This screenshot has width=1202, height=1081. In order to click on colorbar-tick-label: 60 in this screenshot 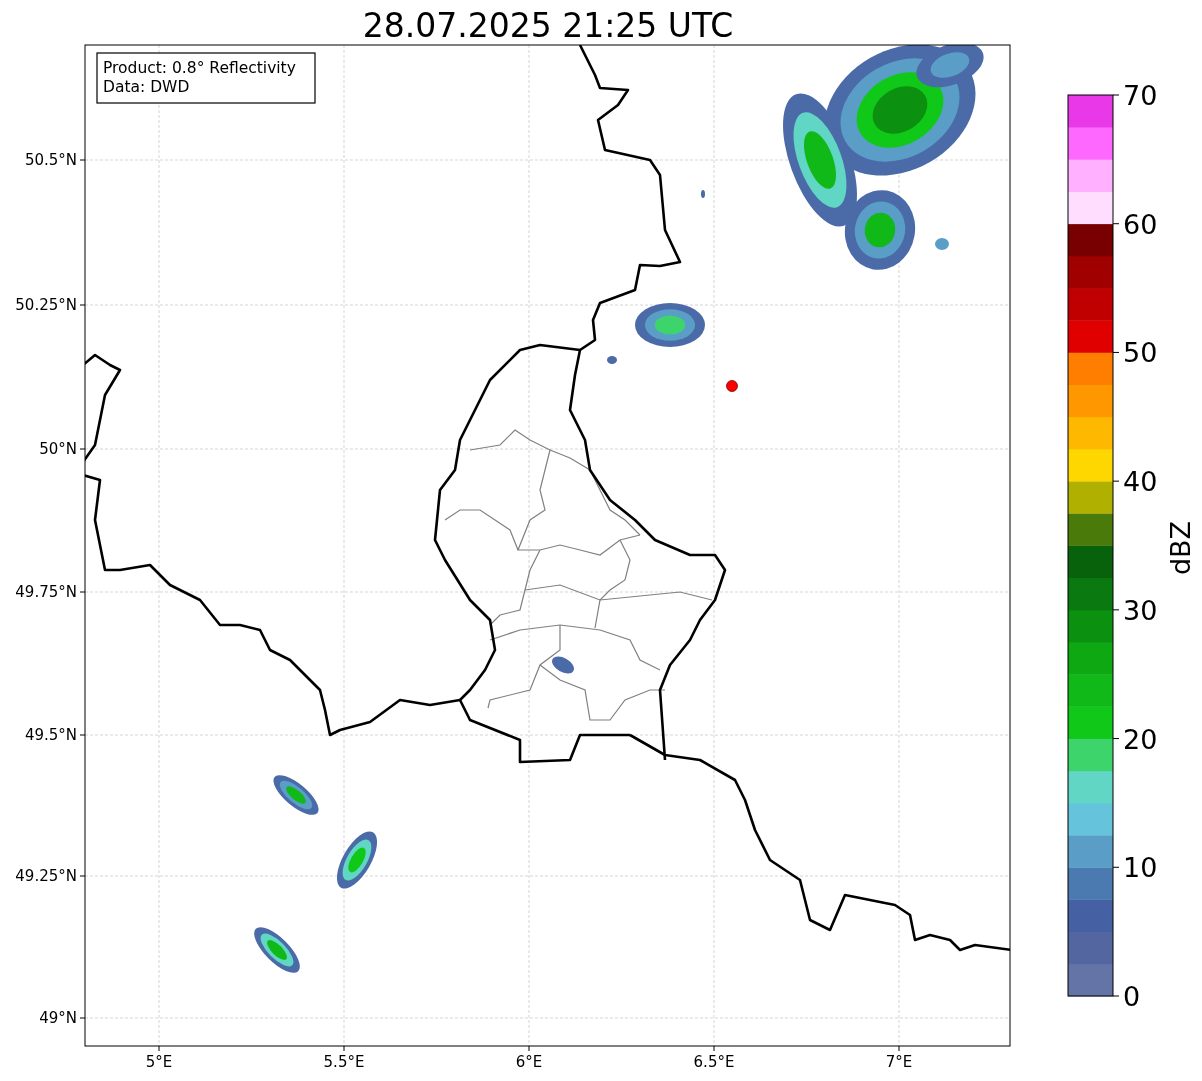, I will do `click(1140, 224)`.